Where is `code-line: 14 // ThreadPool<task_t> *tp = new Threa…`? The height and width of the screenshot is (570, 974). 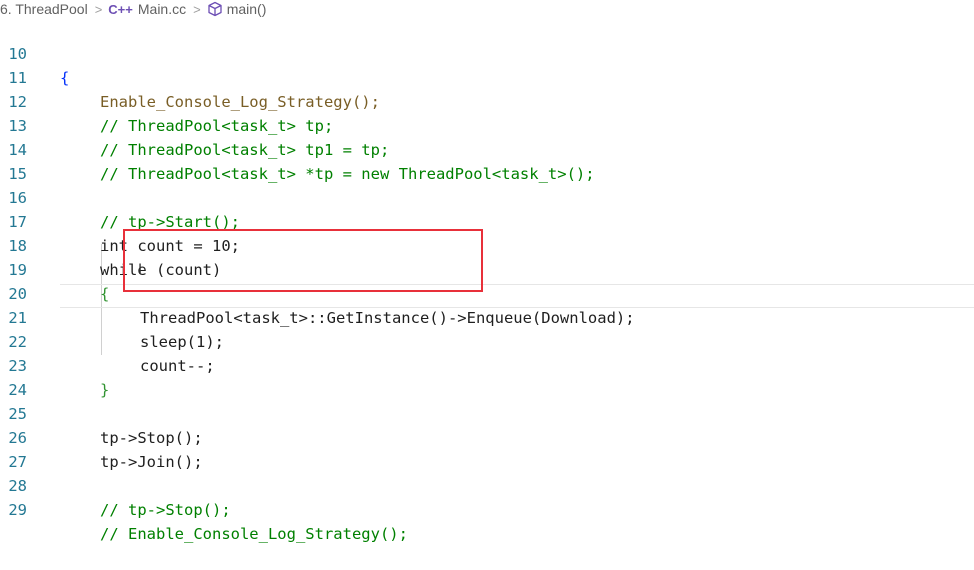 code-line: 14 // ThreadPool<task_t> *tp = new Threa… is located at coordinates (487, 148).